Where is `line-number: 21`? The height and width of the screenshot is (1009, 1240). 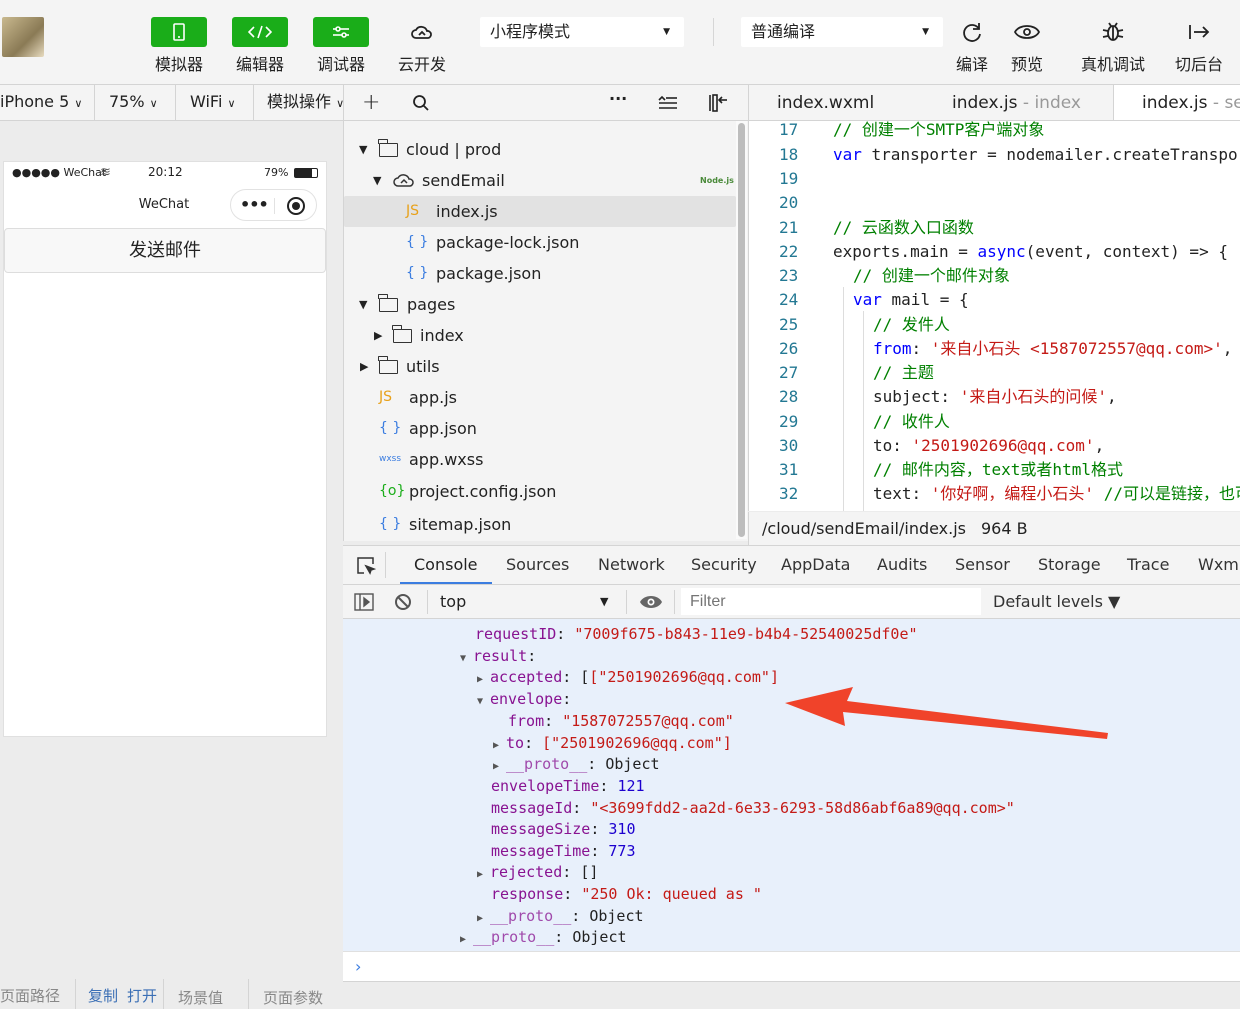 line-number: 21 is located at coordinates (789, 227).